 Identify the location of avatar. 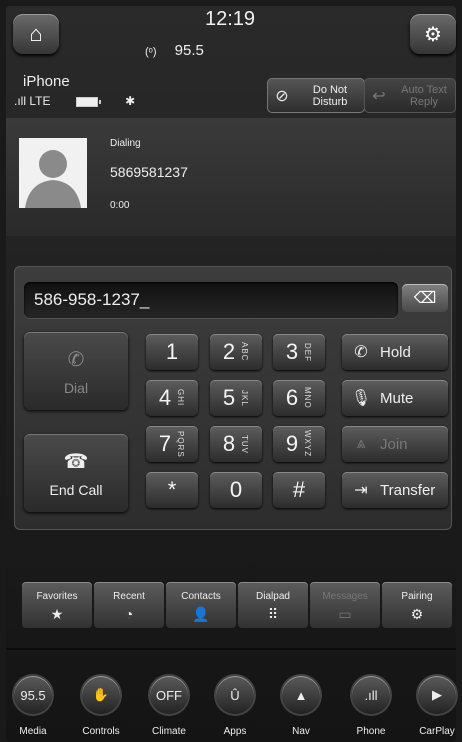
(53, 173).